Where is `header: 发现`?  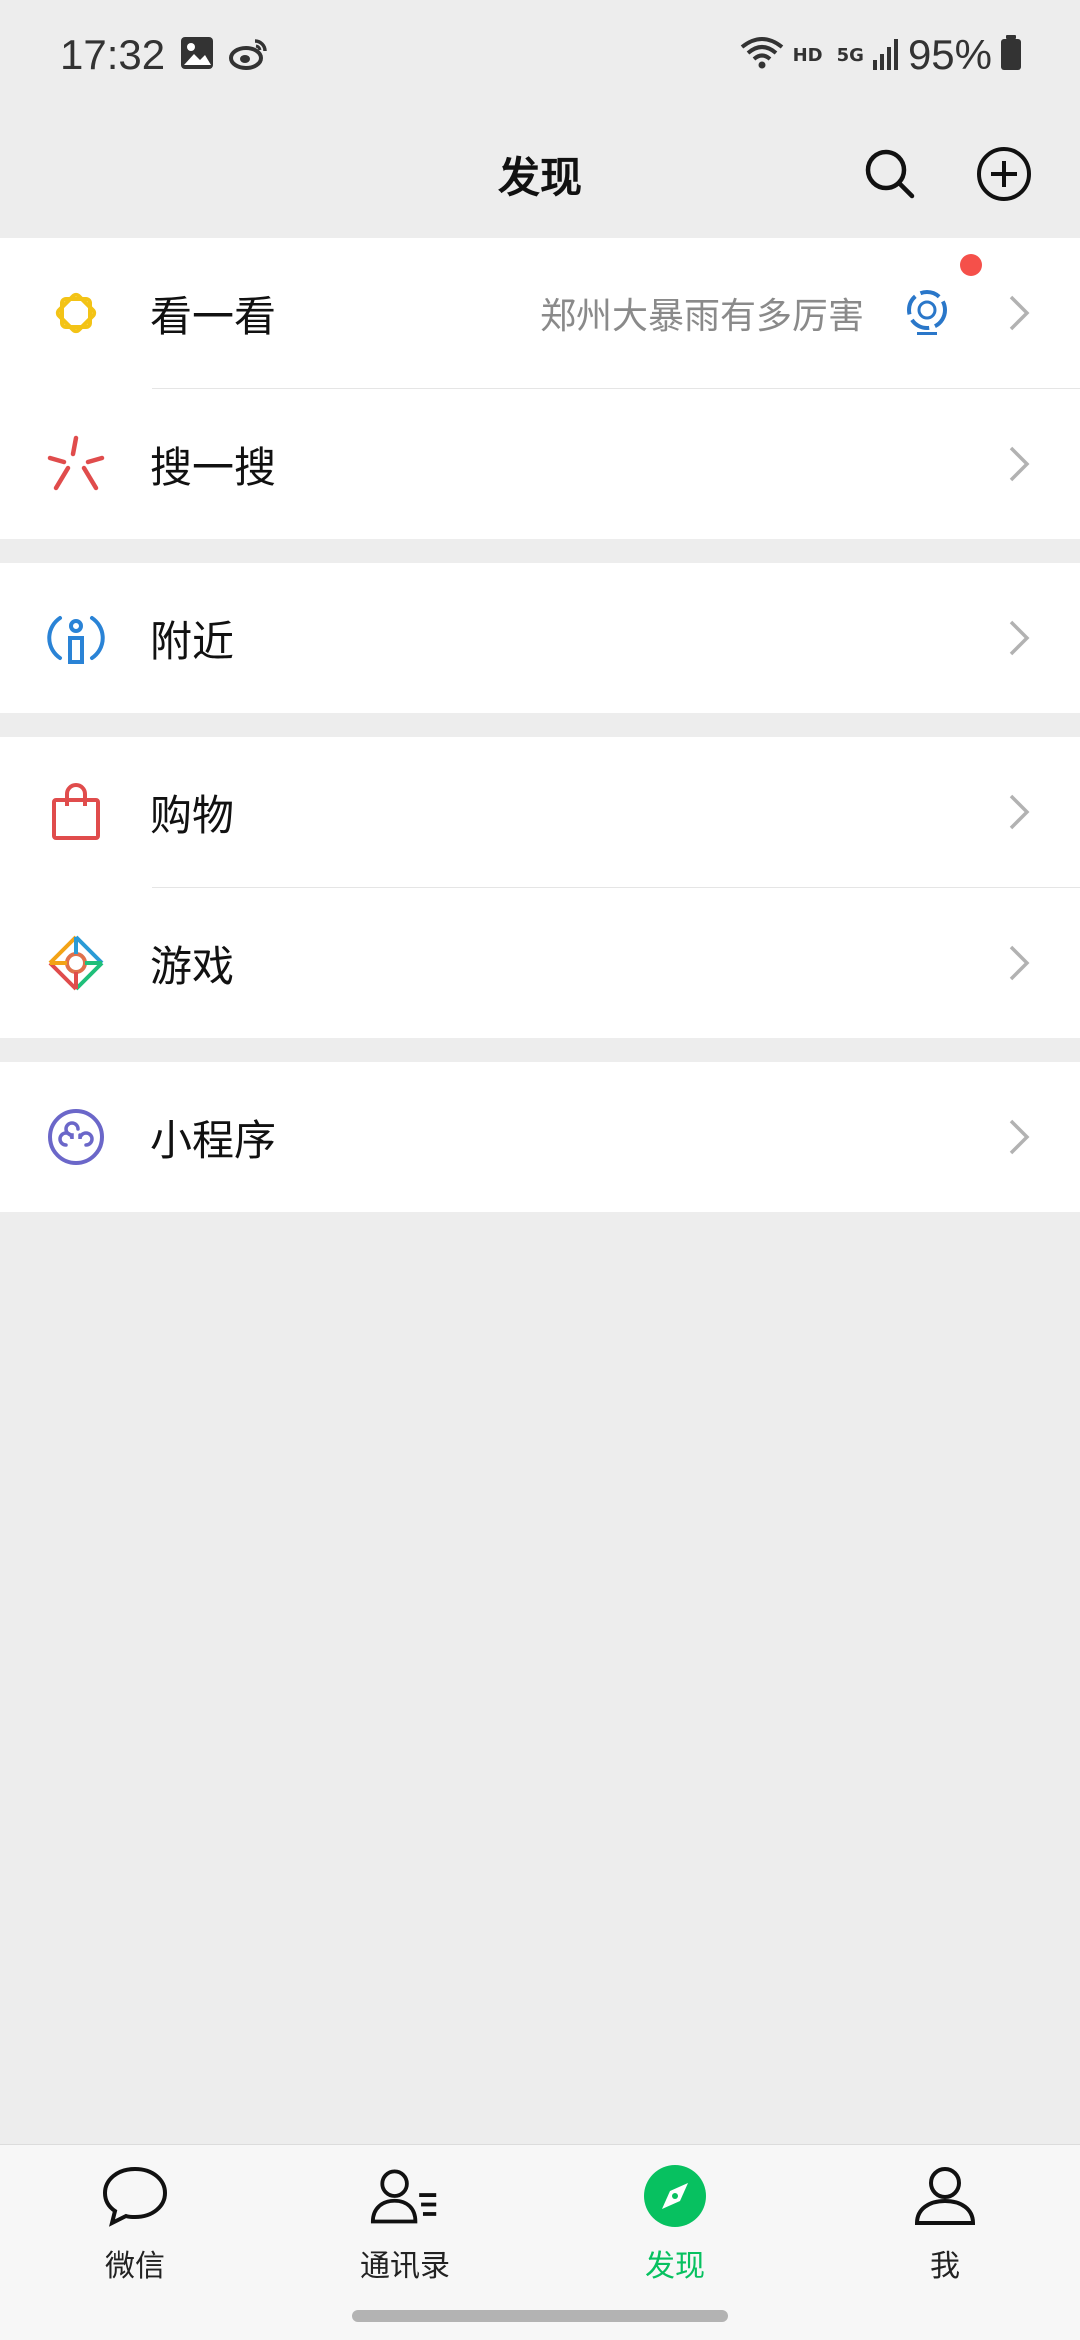
header: 发现 is located at coordinates (540, 174).